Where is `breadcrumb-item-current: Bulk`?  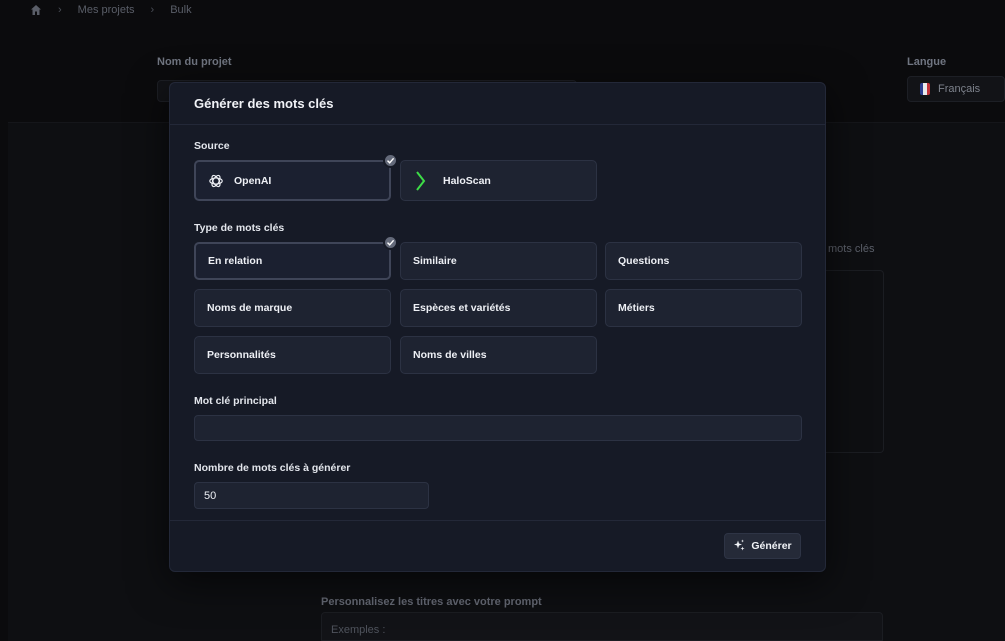
breadcrumb-item-current: Bulk is located at coordinates (181, 10).